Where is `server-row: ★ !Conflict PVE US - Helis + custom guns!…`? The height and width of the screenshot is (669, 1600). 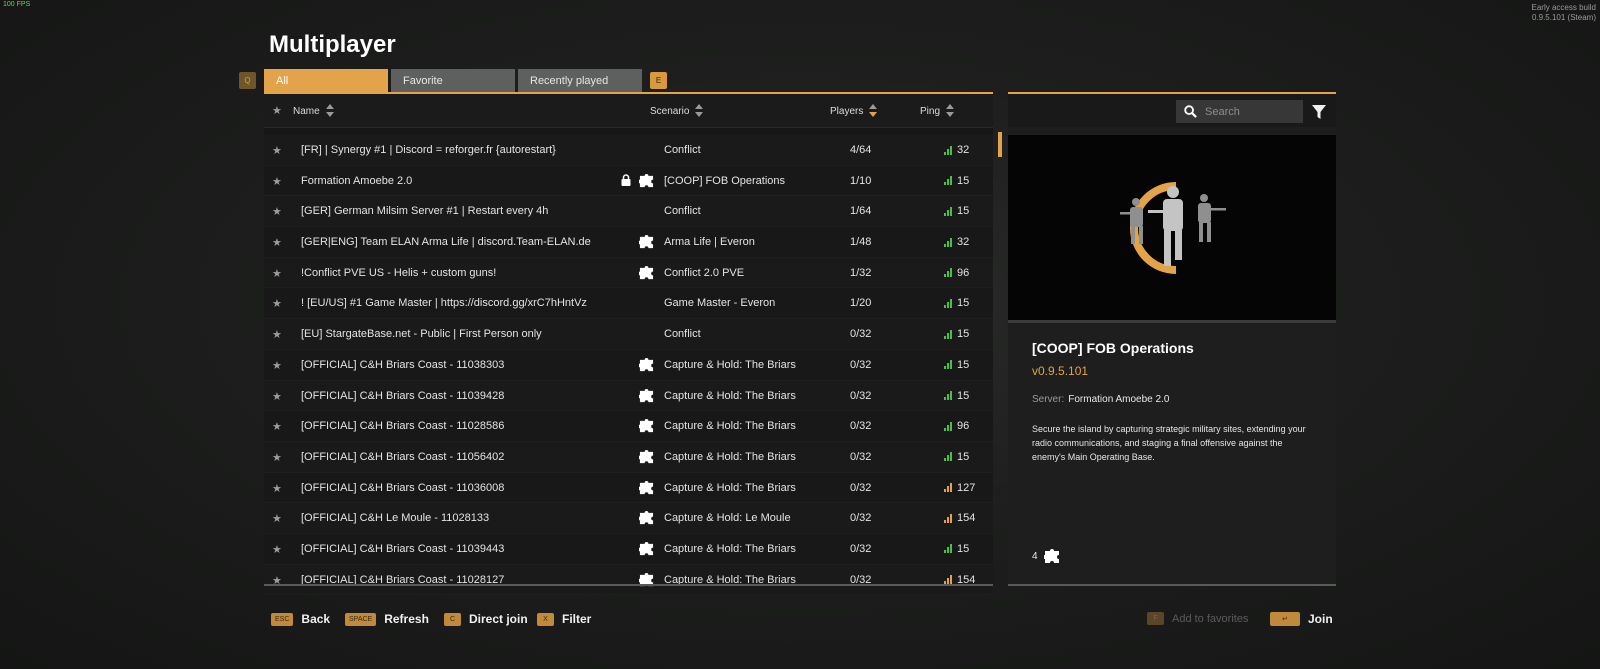 server-row: ★ !Conflict PVE US - Helis + custom guns!… is located at coordinates (628, 273).